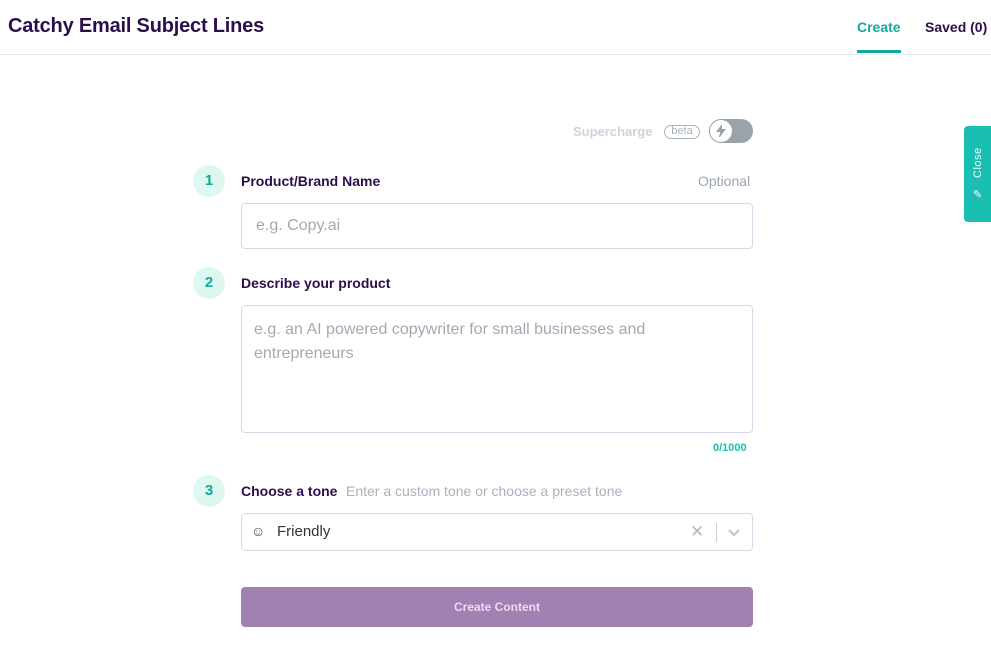 The height and width of the screenshot is (650, 991). I want to click on product-description-label: Describe your product, so click(316, 283).